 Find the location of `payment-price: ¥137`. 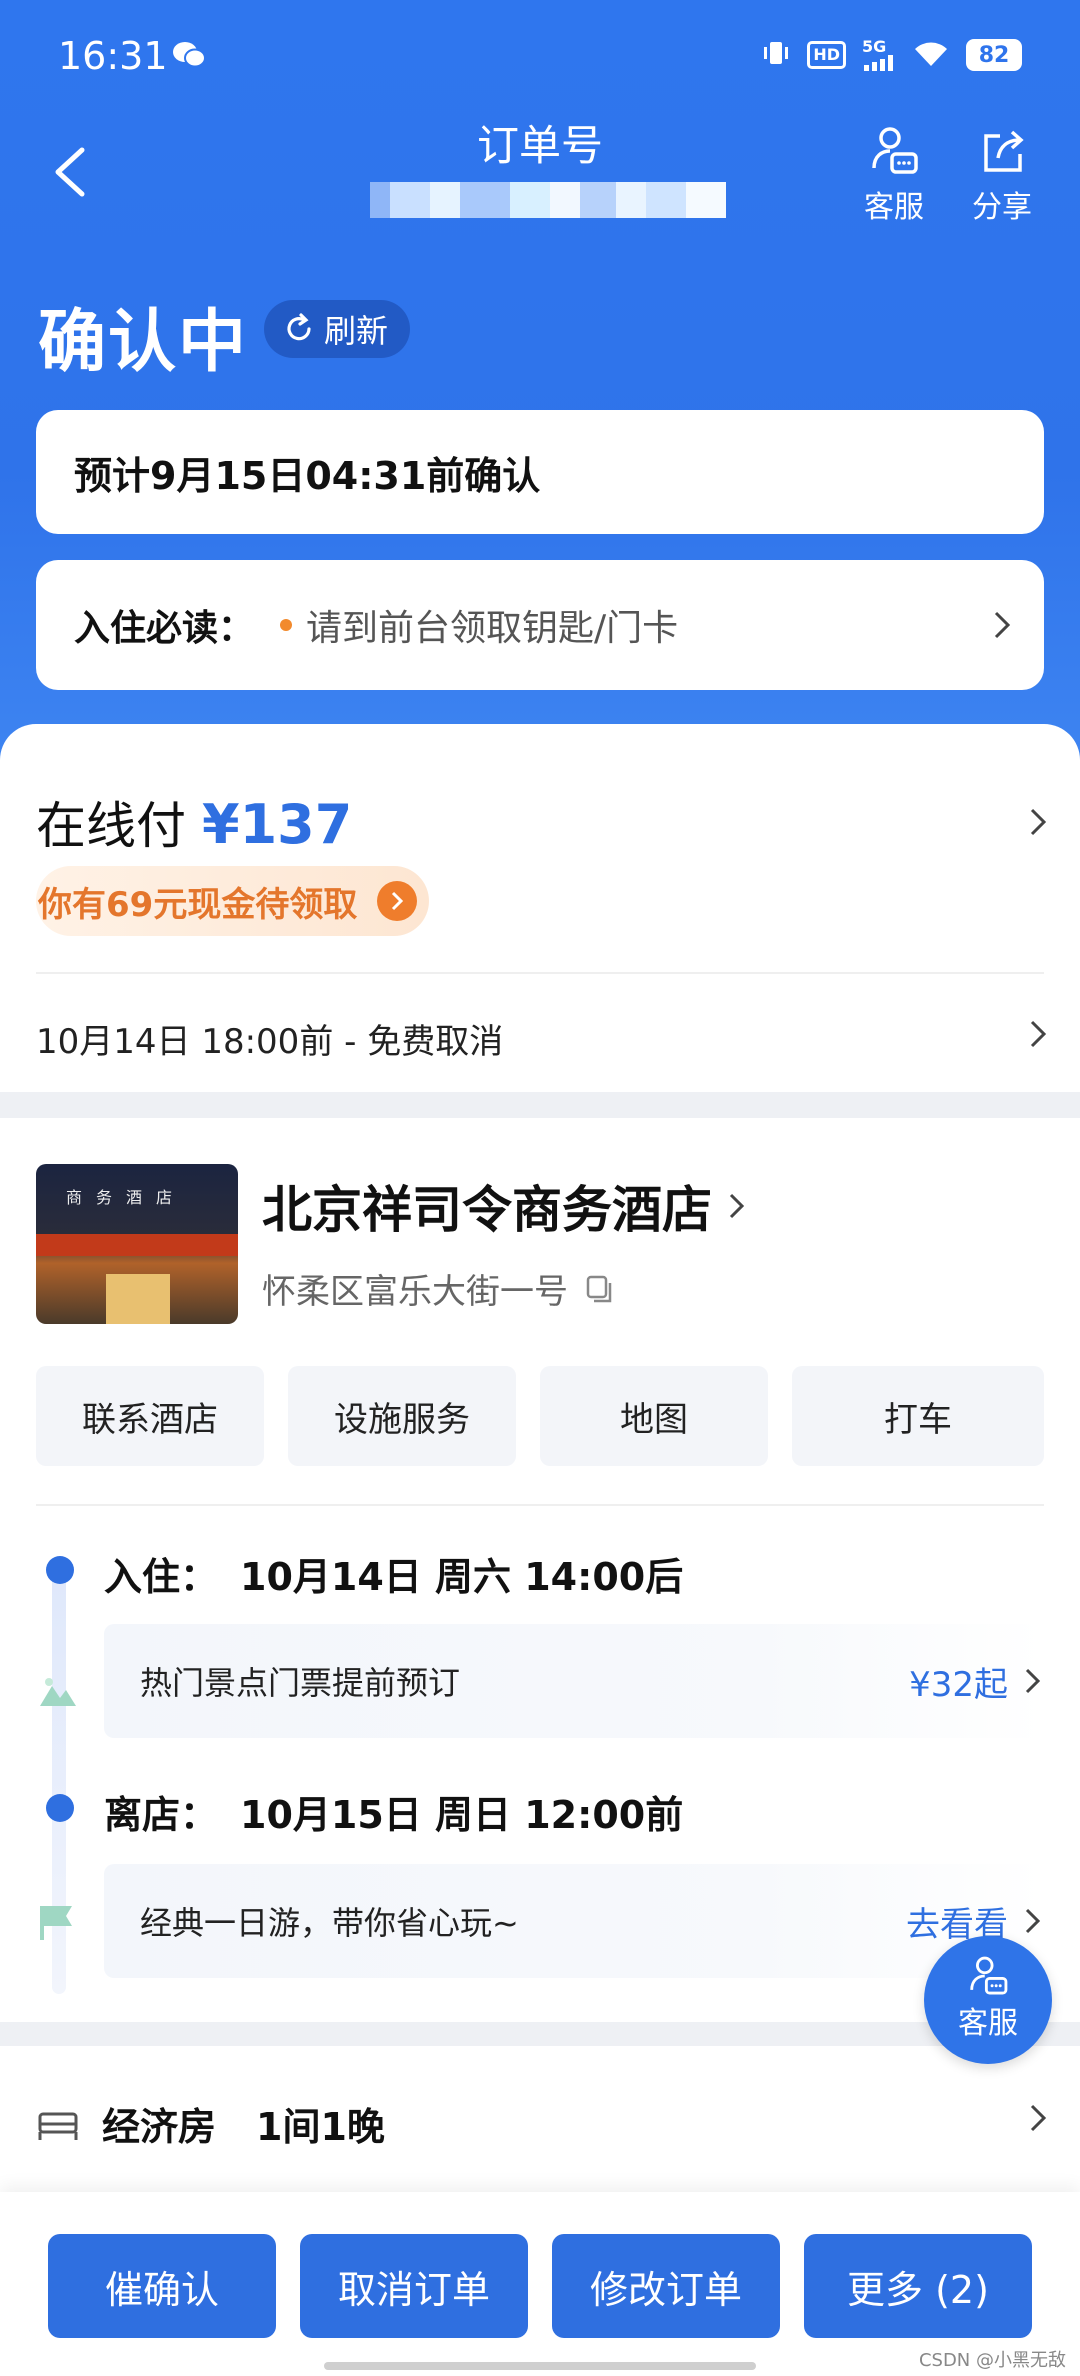

payment-price: ¥137 is located at coordinates (277, 824).